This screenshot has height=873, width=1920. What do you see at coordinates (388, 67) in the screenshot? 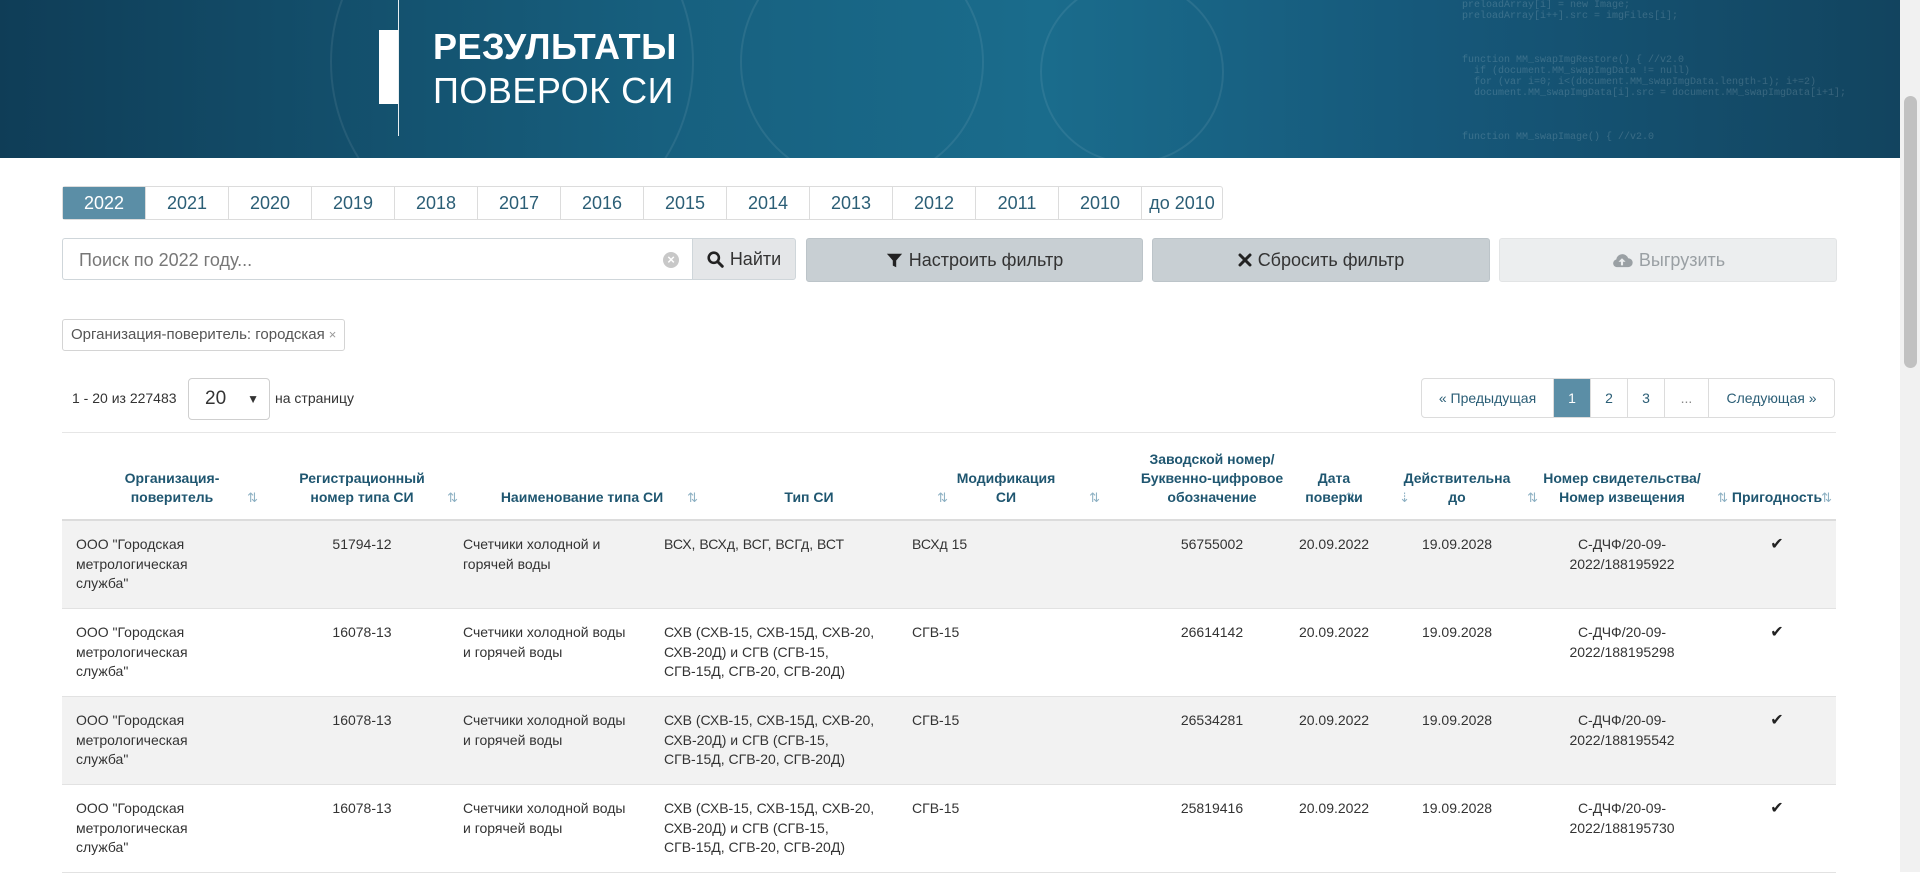
I see `title-accent-bar` at bounding box center [388, 67].